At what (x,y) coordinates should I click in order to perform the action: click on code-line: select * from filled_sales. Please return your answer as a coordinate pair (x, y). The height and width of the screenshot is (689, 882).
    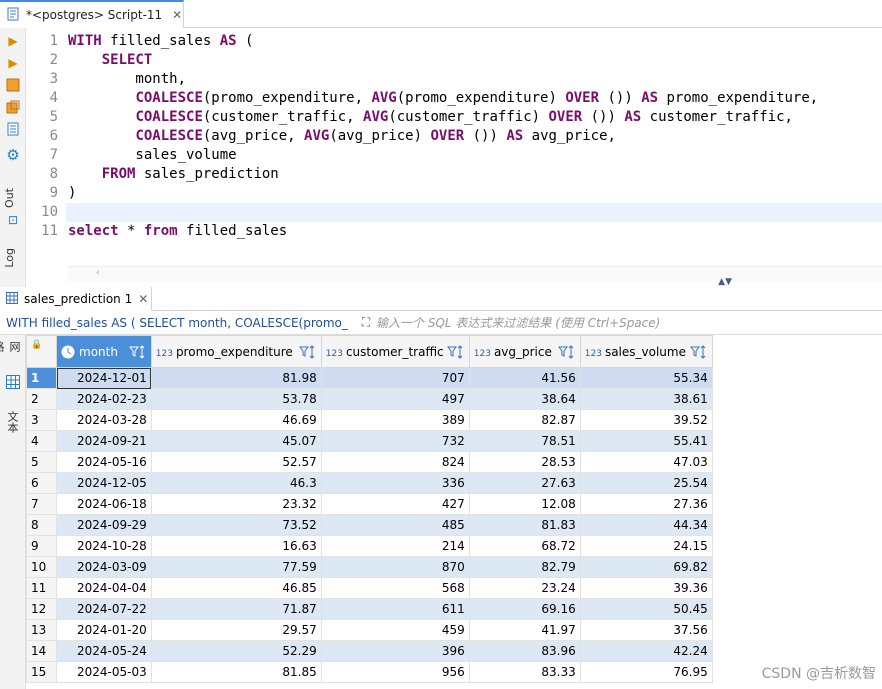
    Looking at the image, I should click on (475, 231).